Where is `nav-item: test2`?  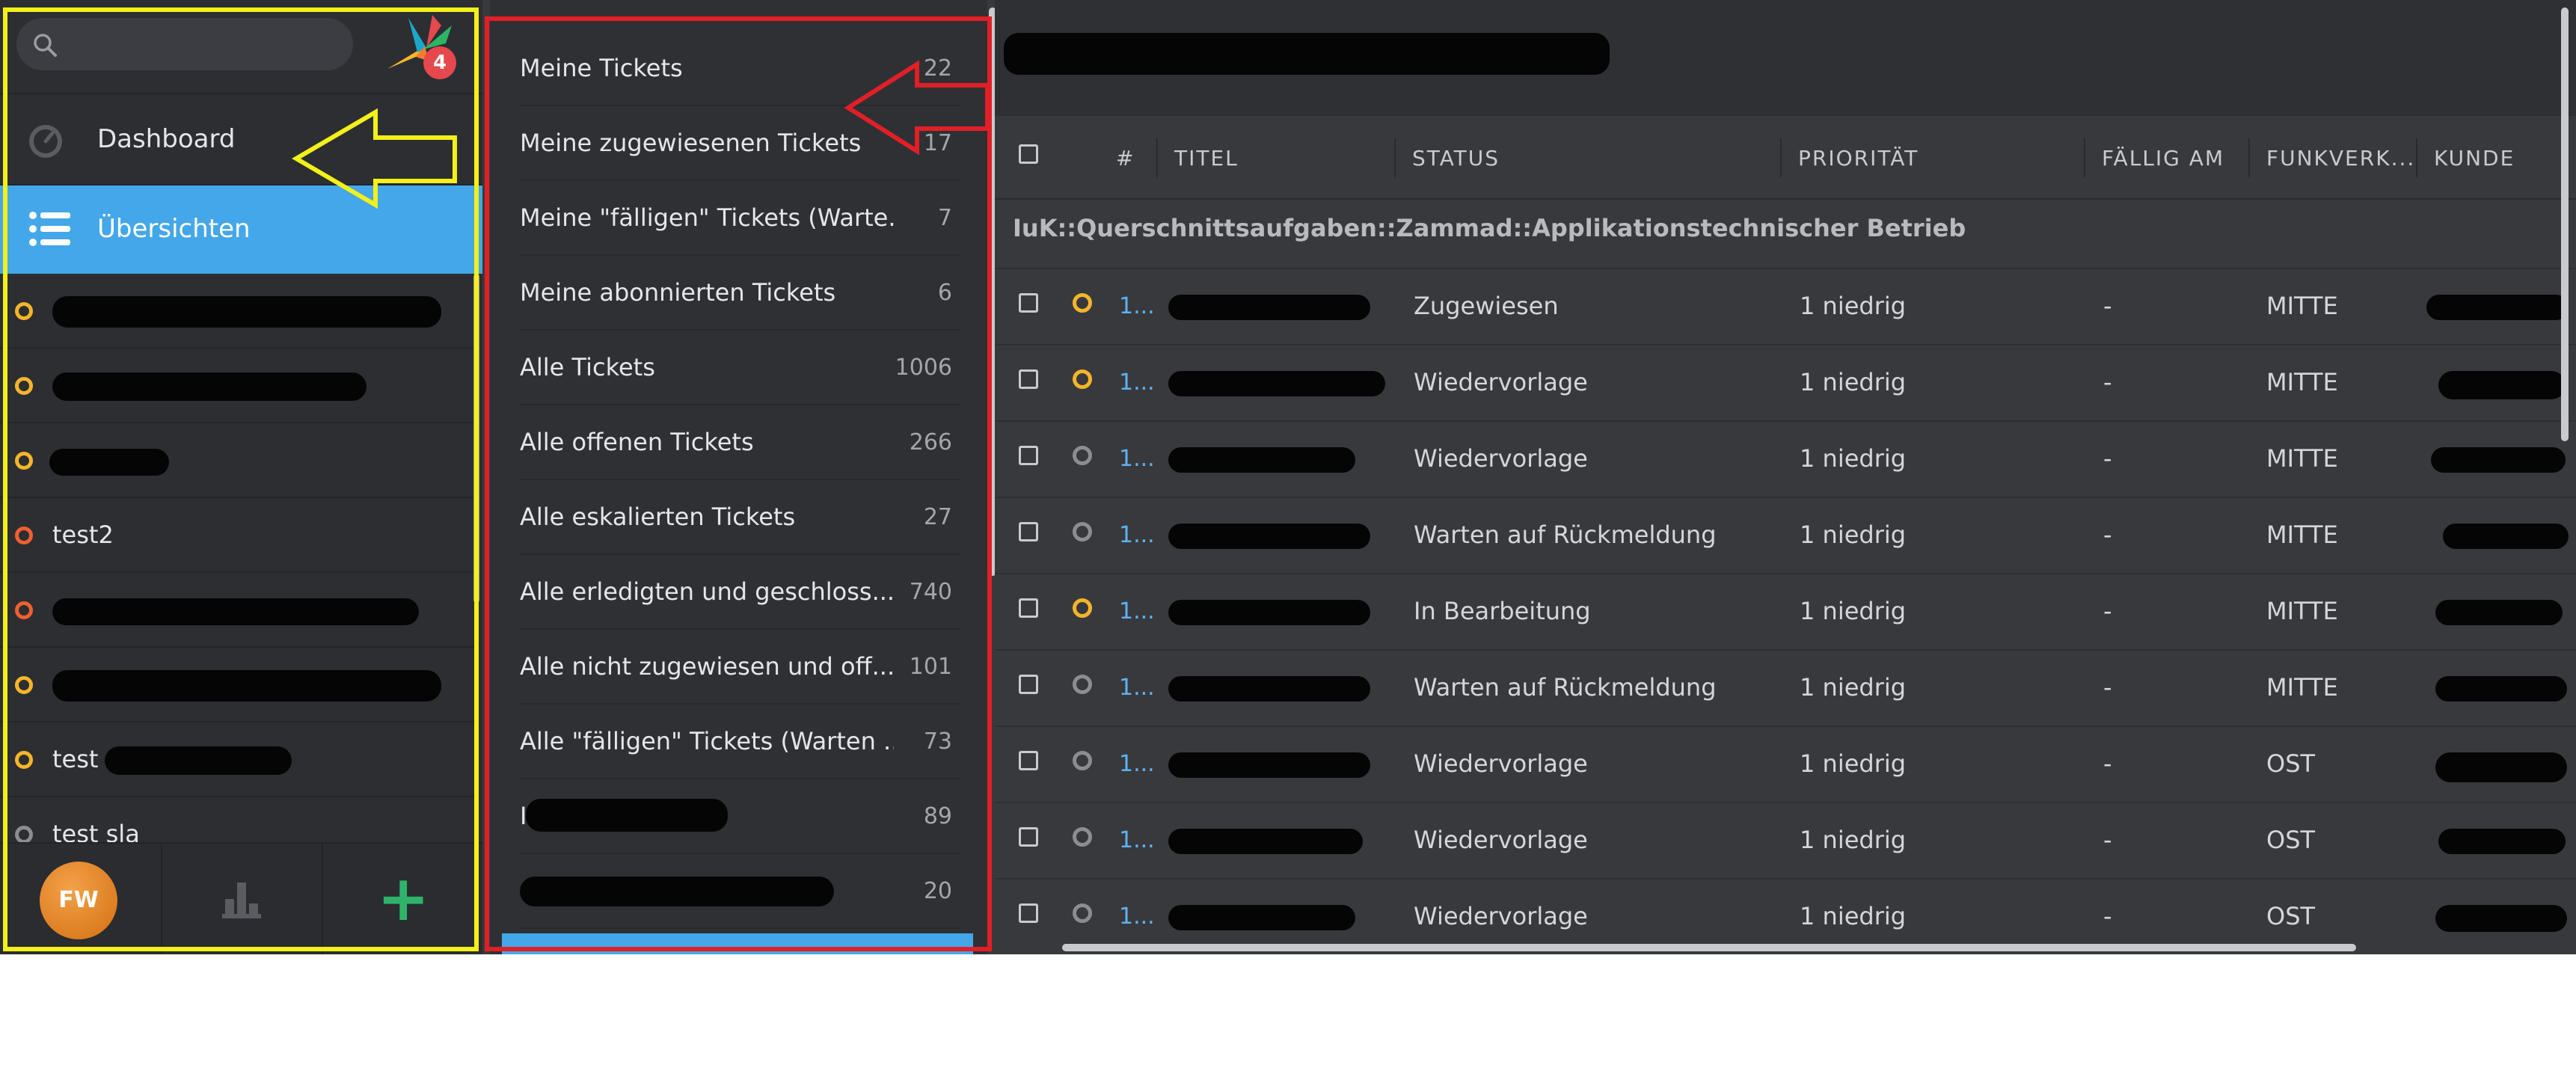 nav-item: test2 is located at coordinates (237, 535).